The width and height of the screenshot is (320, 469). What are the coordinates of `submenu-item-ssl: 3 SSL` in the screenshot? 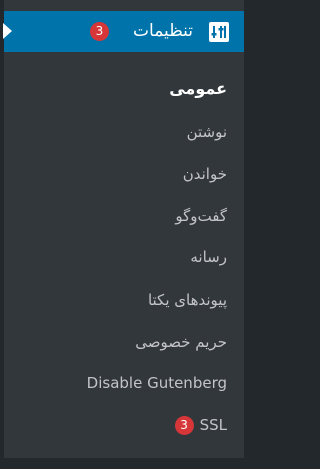 It's located at (200, 425).